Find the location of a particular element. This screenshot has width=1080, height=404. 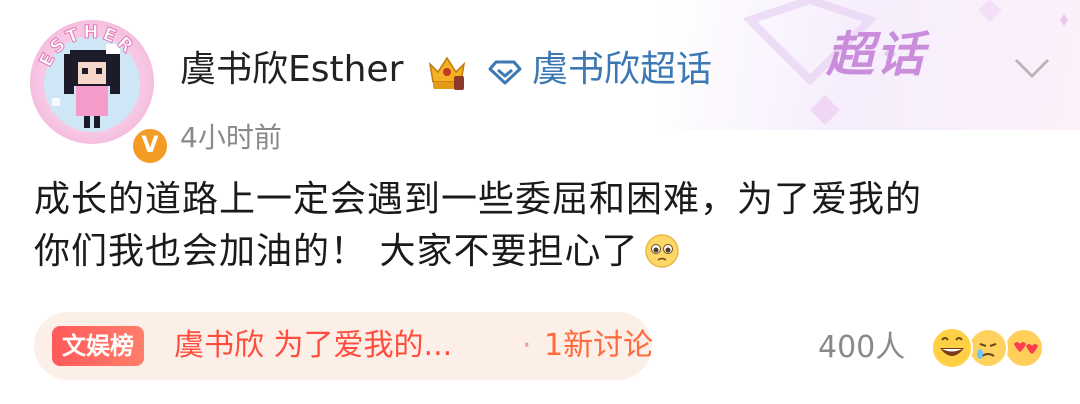

post-timestamp: 4小时前 is located at coordinates (231, 137).